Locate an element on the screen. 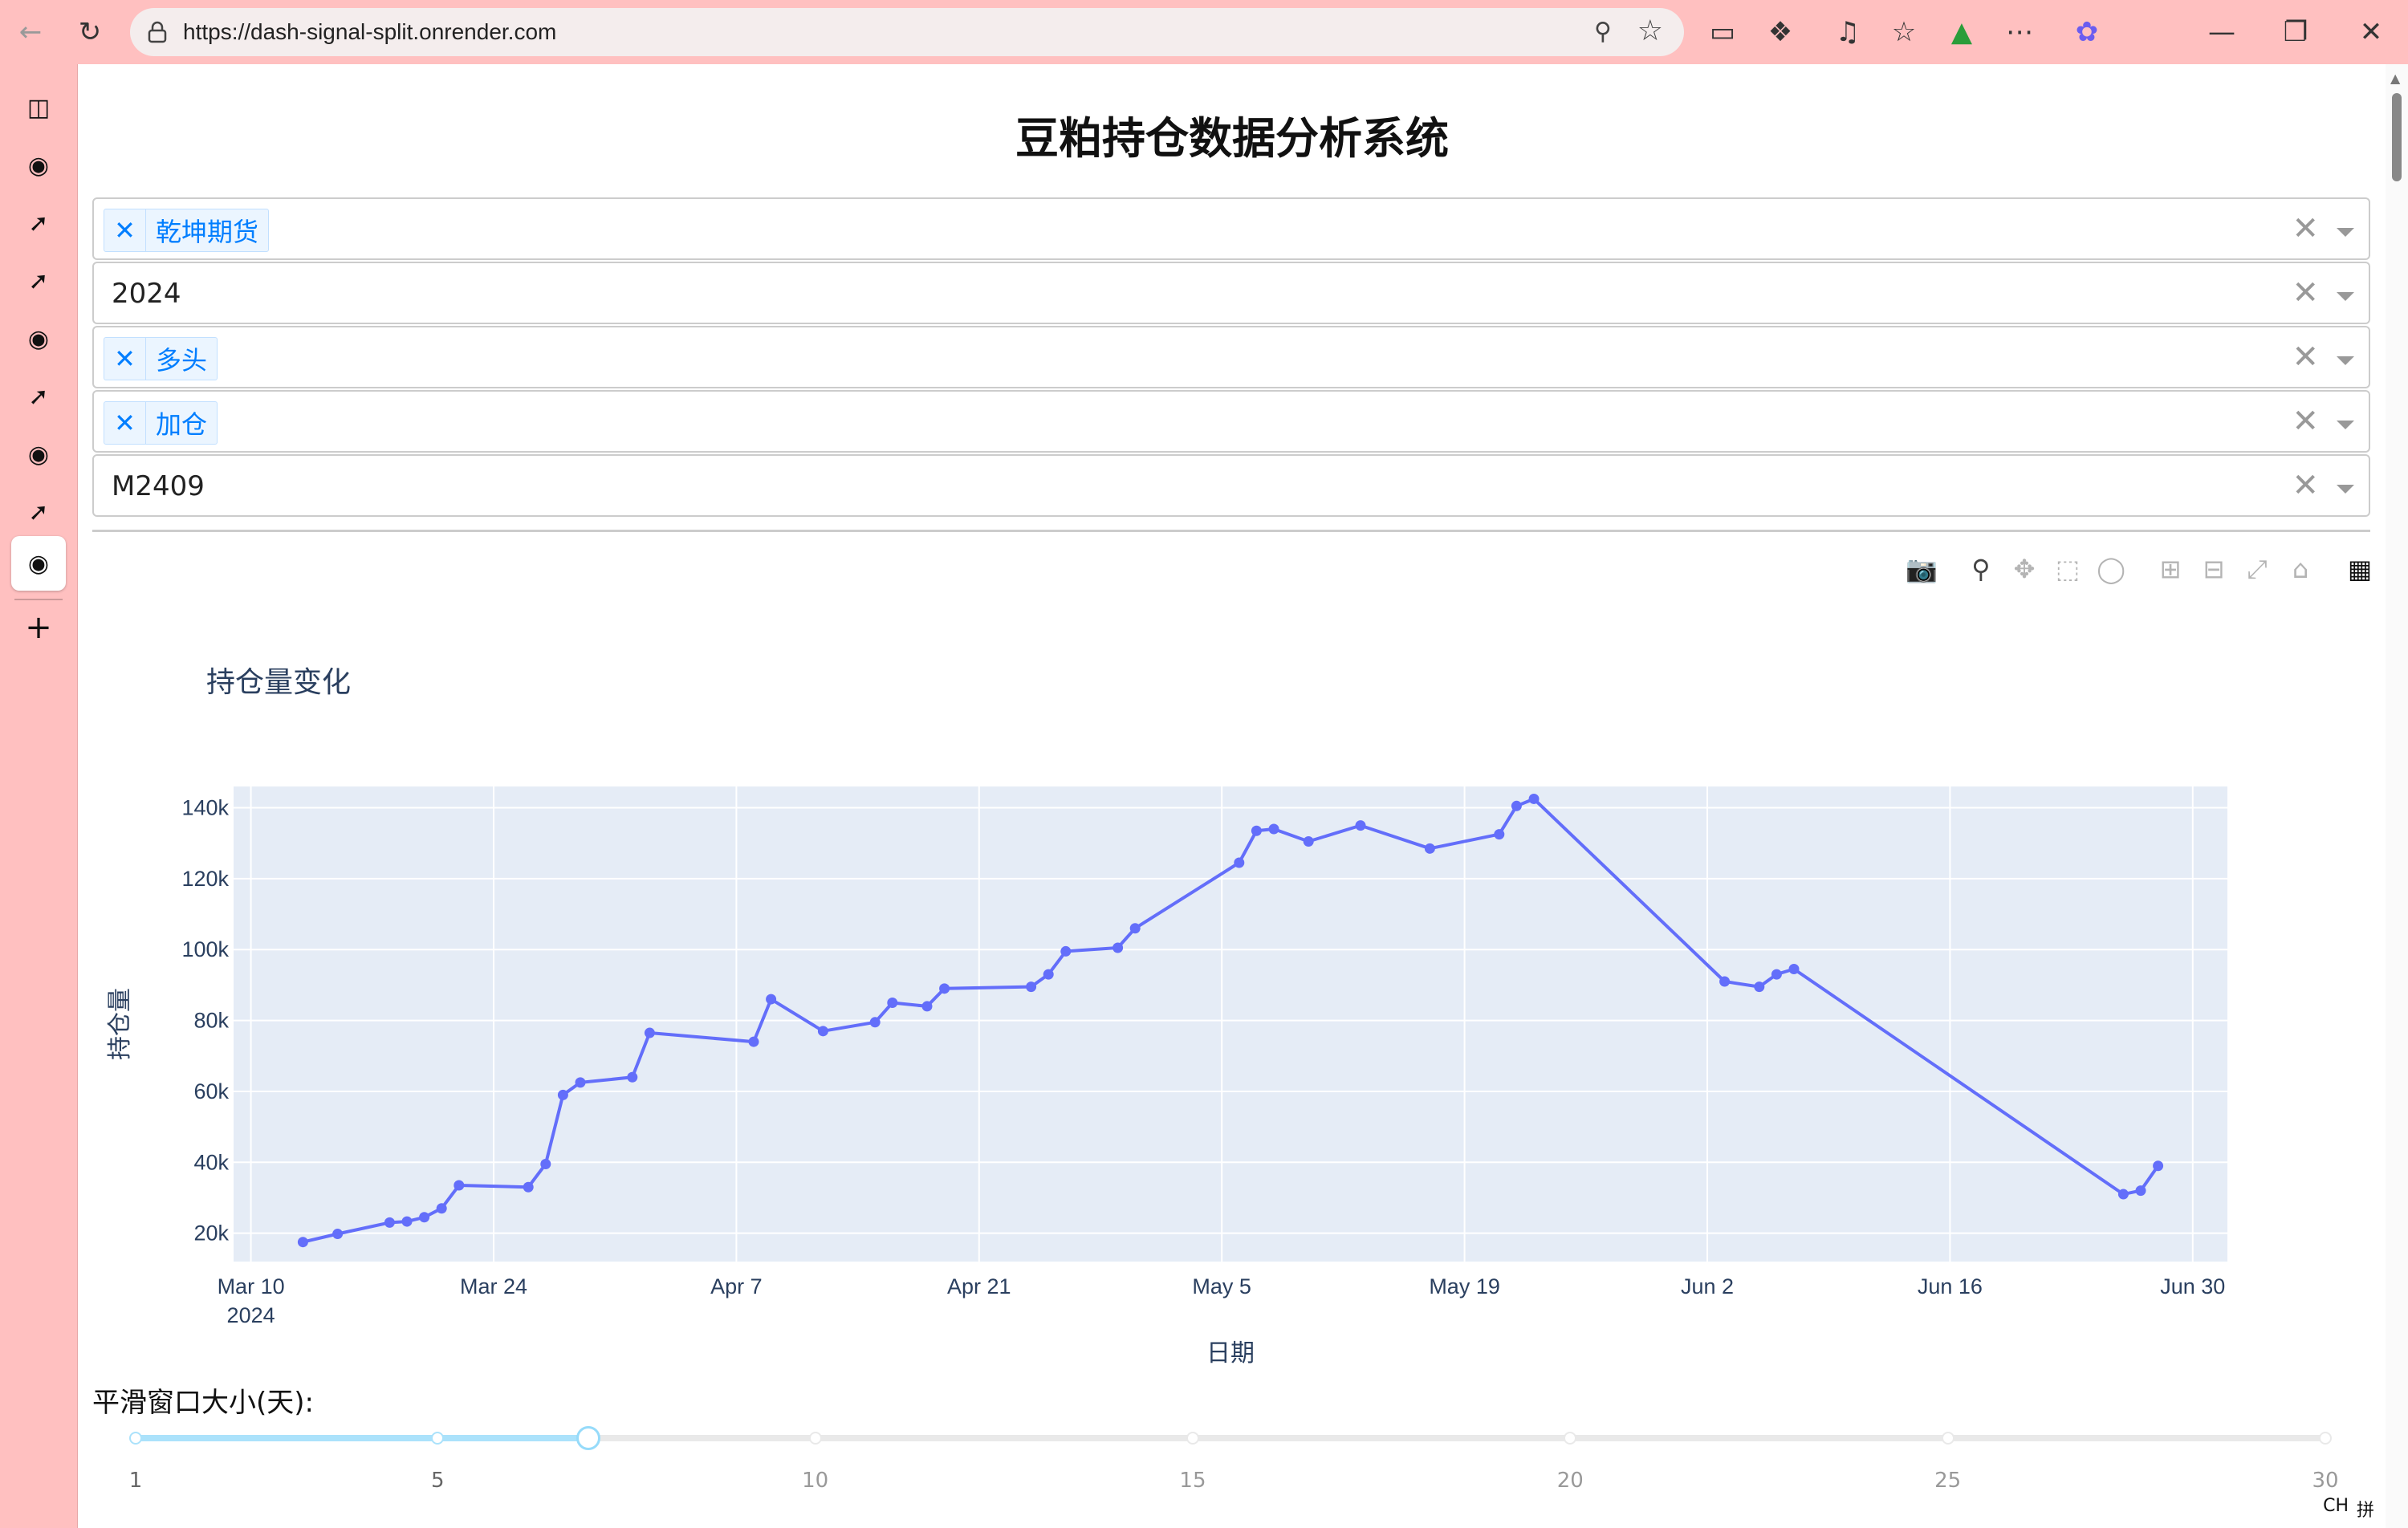  zoom-out-icon: ⊟ is located at coordinates (2213, 569).